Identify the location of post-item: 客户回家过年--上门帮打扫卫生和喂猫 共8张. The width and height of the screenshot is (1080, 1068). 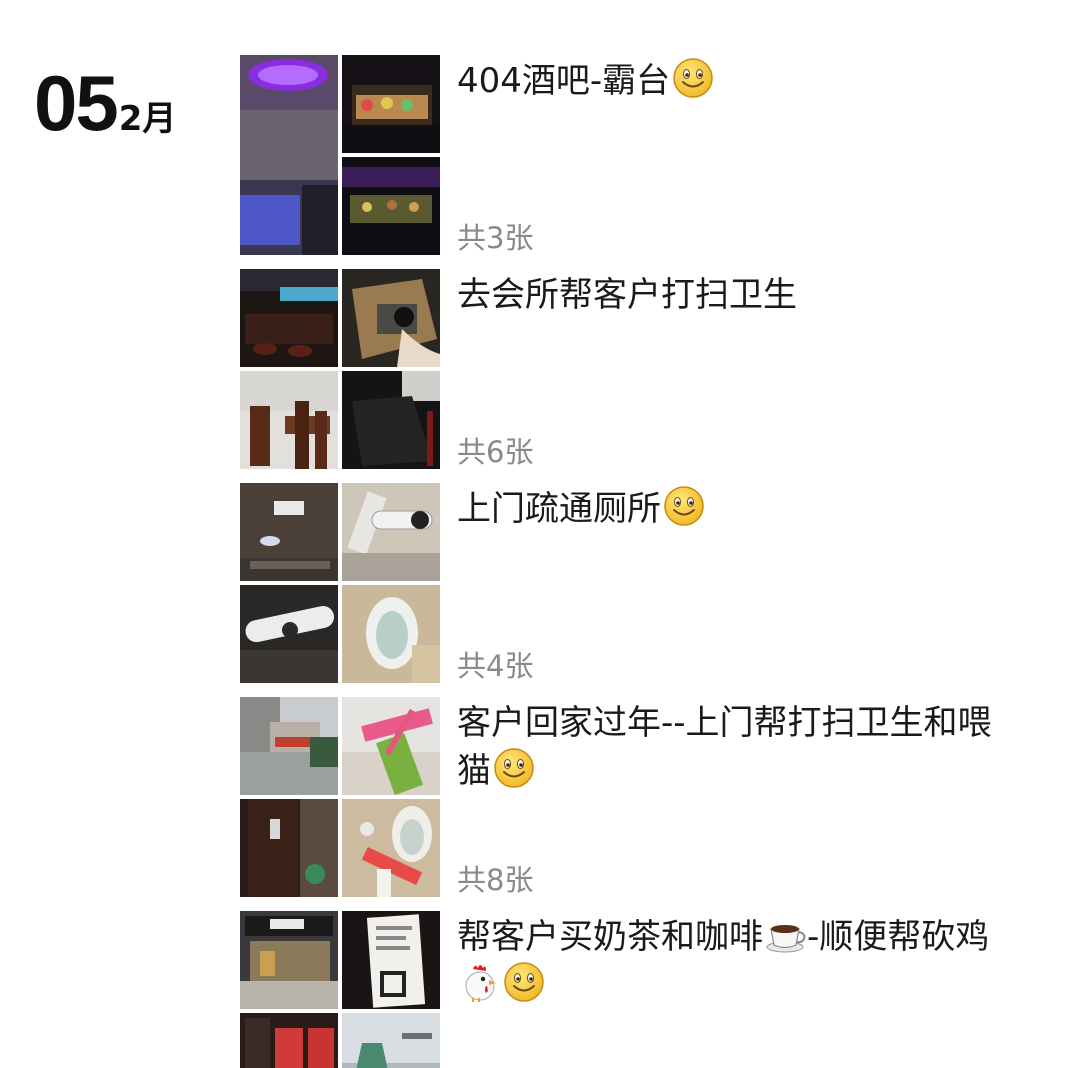
(640, 797).